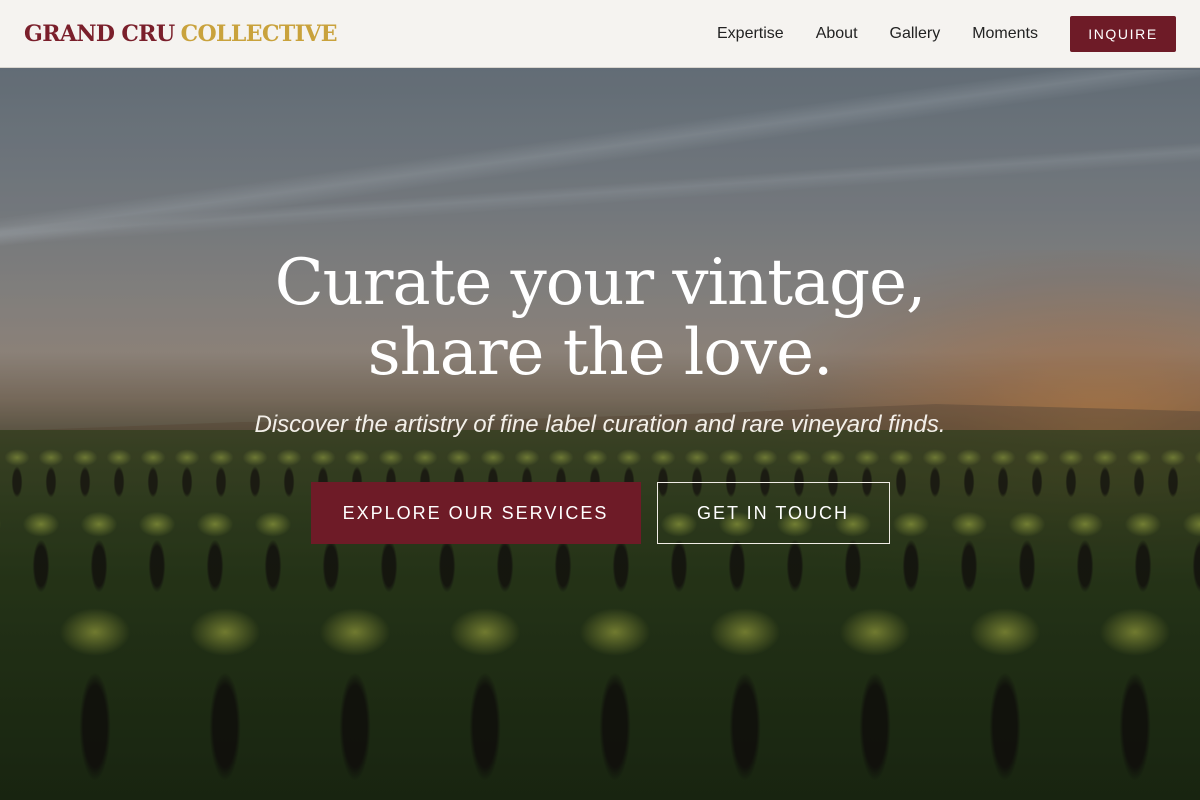  I want to click on hero-title-line-1: Curate your vintage,, so click(600, 283).